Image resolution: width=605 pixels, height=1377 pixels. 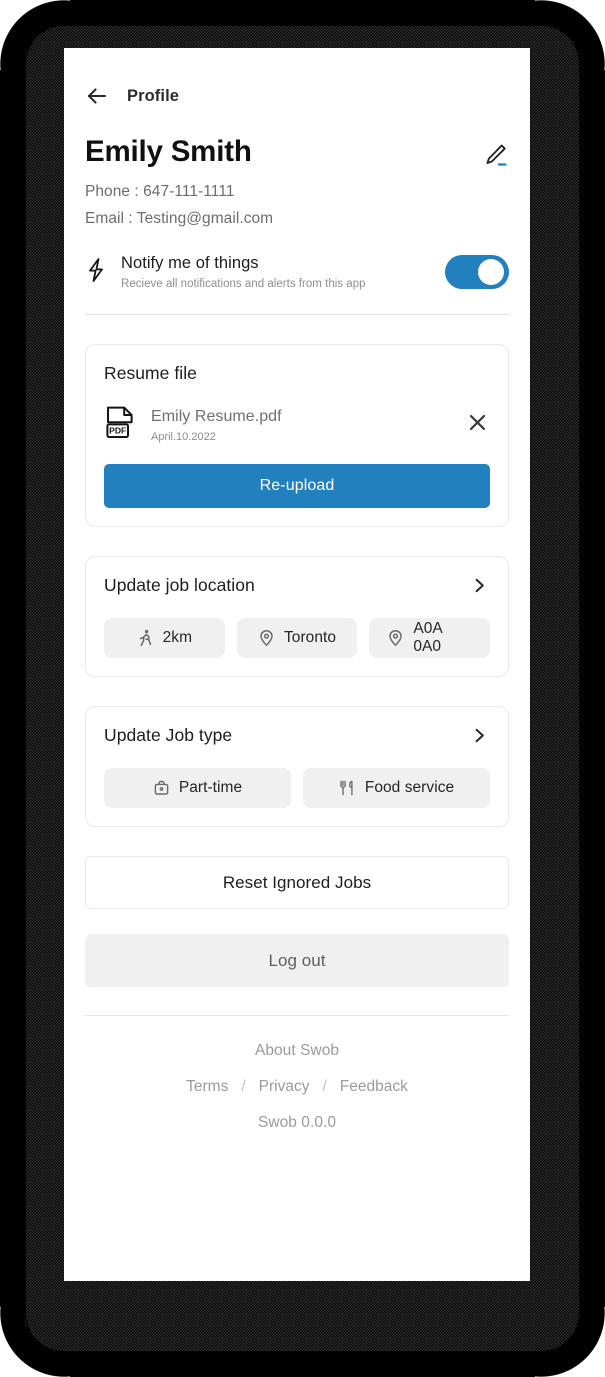 I want to click on job-type-chips: Part-time Food service, so click(x=297, y=788).